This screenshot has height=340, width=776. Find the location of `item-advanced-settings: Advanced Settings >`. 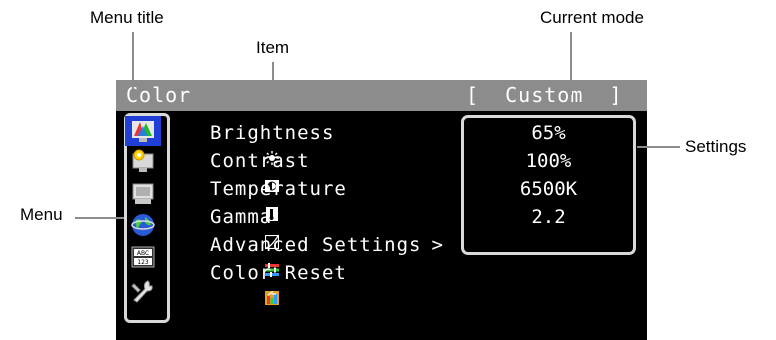

item-advanced-settings: Advanced Settings > is located at coordinates (317, 254).